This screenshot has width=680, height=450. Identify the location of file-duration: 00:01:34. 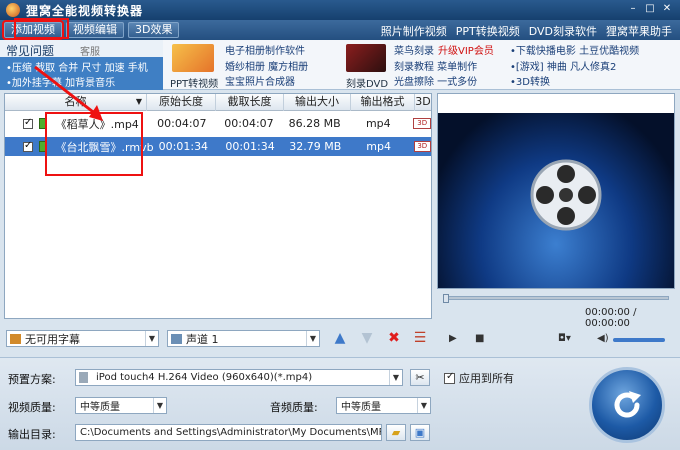
(183, 146).